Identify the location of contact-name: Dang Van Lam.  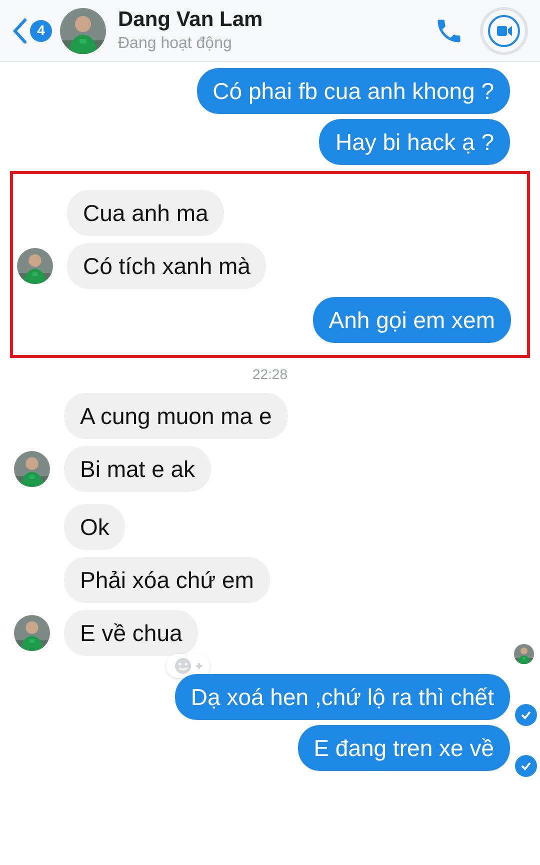
(191, 20).